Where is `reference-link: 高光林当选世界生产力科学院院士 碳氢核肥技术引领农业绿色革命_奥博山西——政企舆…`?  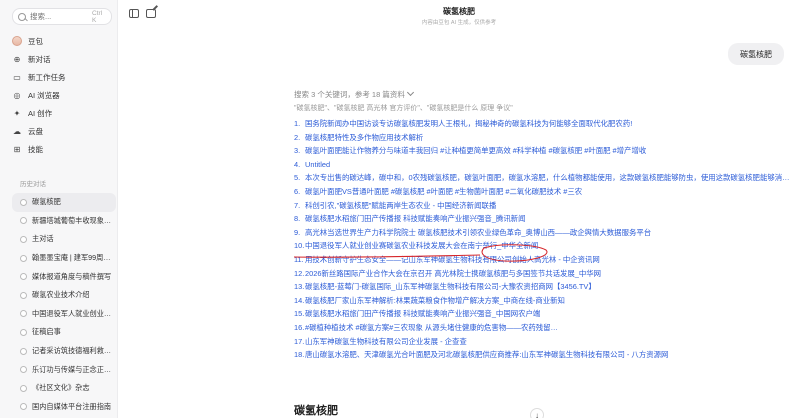 reference-link: 高光林当选世界生产力科学院院士 碳氢核肥技术引领农业绿色革命_奥博山西——政企舆… is located at coordinates (478, 232).